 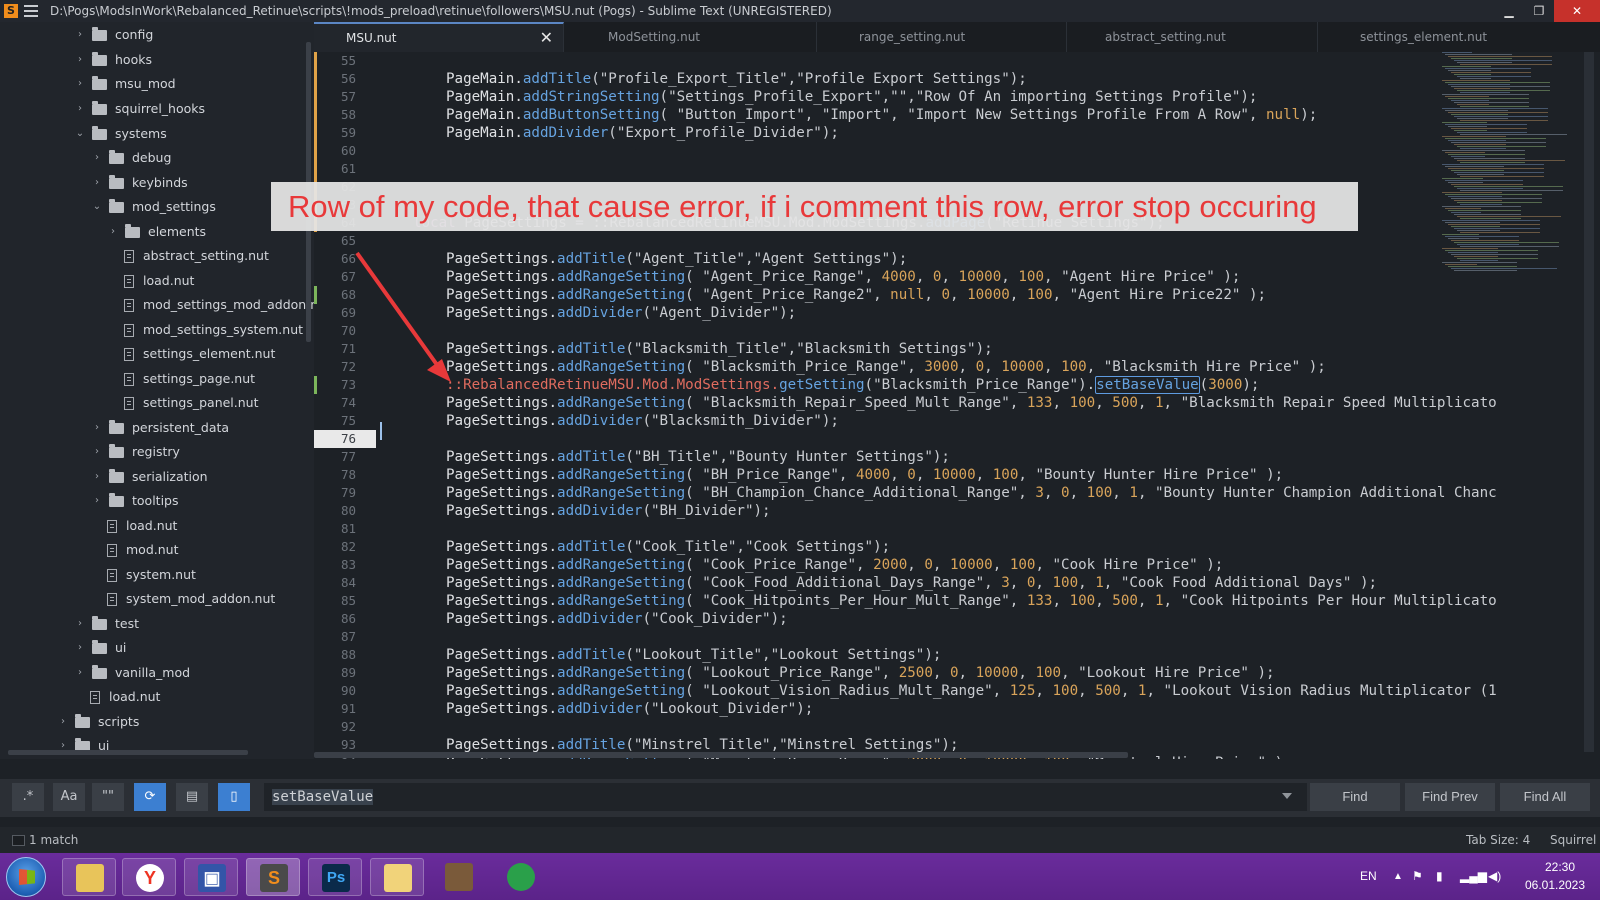 What do you see at coordinates (1560, 867) in the screenshot?
I see `clock-time: 22:30` at bounding box center [1560, 867].